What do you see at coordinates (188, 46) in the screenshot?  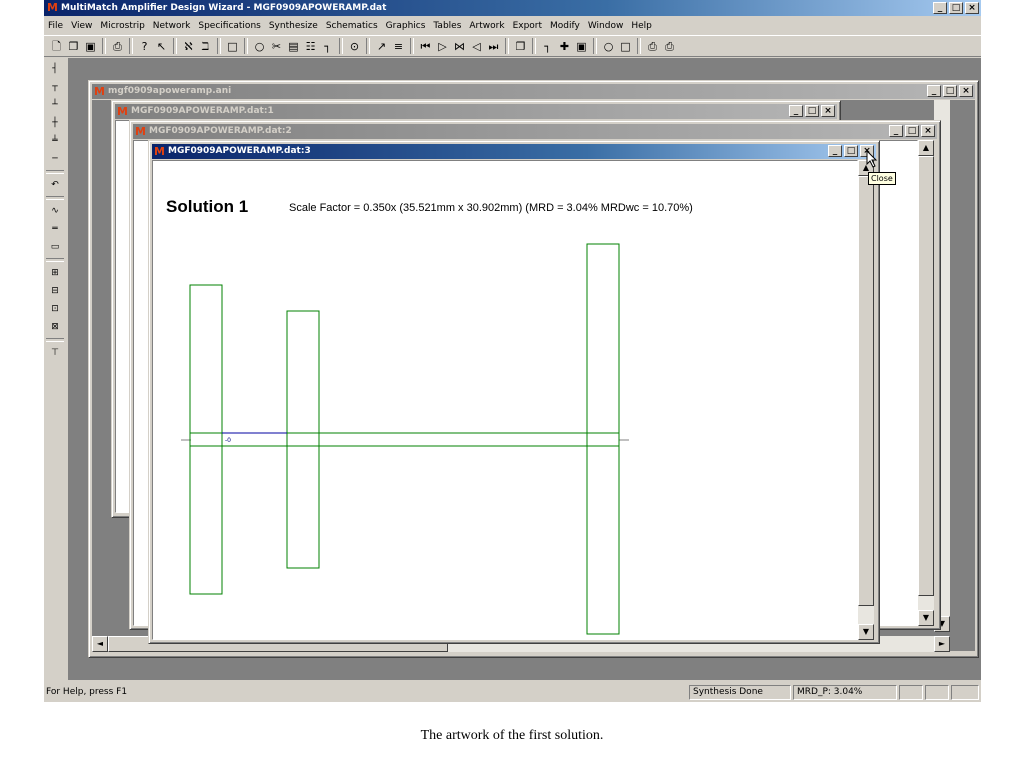 I see `artwork-icon: ℵ` at bounding box center [188, 46].